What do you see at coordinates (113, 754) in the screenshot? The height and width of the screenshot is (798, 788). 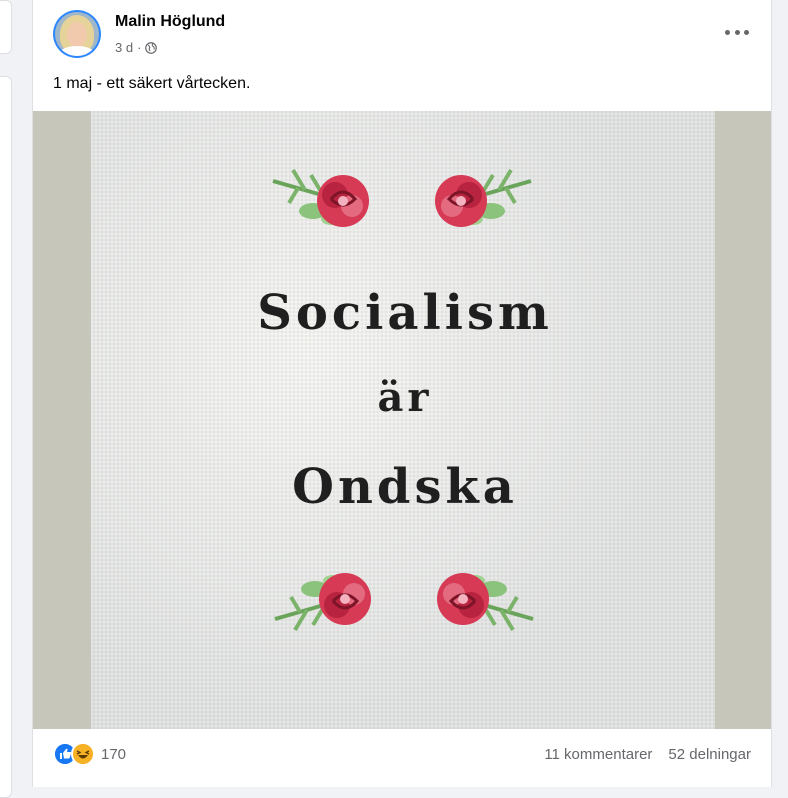 I see `reaction-count: 170` at bounding box center [113, 754].